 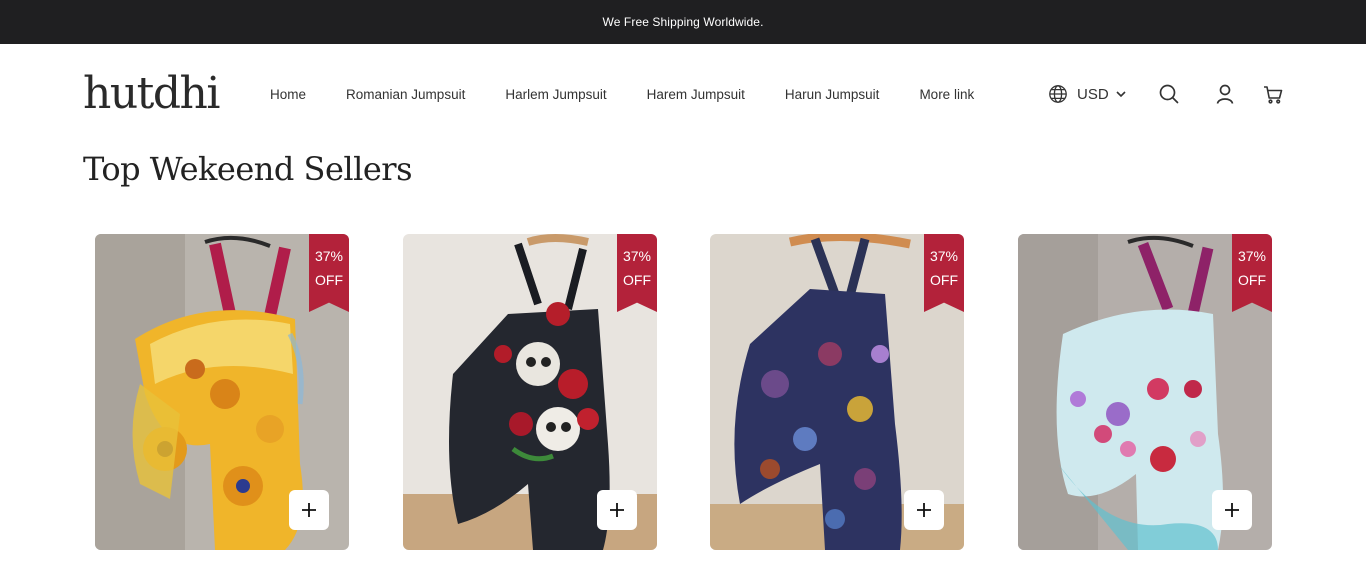 I want to click on nav-item-romanian-jumpsuit: Romanian Jumpsuit, so click(x=405, y=94).